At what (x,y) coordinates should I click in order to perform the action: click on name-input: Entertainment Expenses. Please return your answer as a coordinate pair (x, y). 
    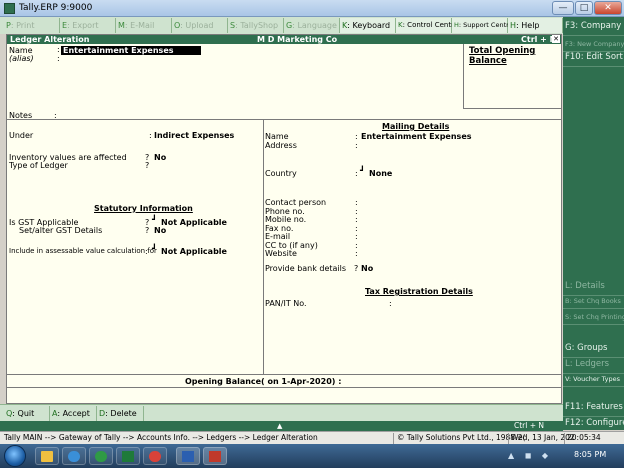
    Looking at the image, I should click on (131, 50).